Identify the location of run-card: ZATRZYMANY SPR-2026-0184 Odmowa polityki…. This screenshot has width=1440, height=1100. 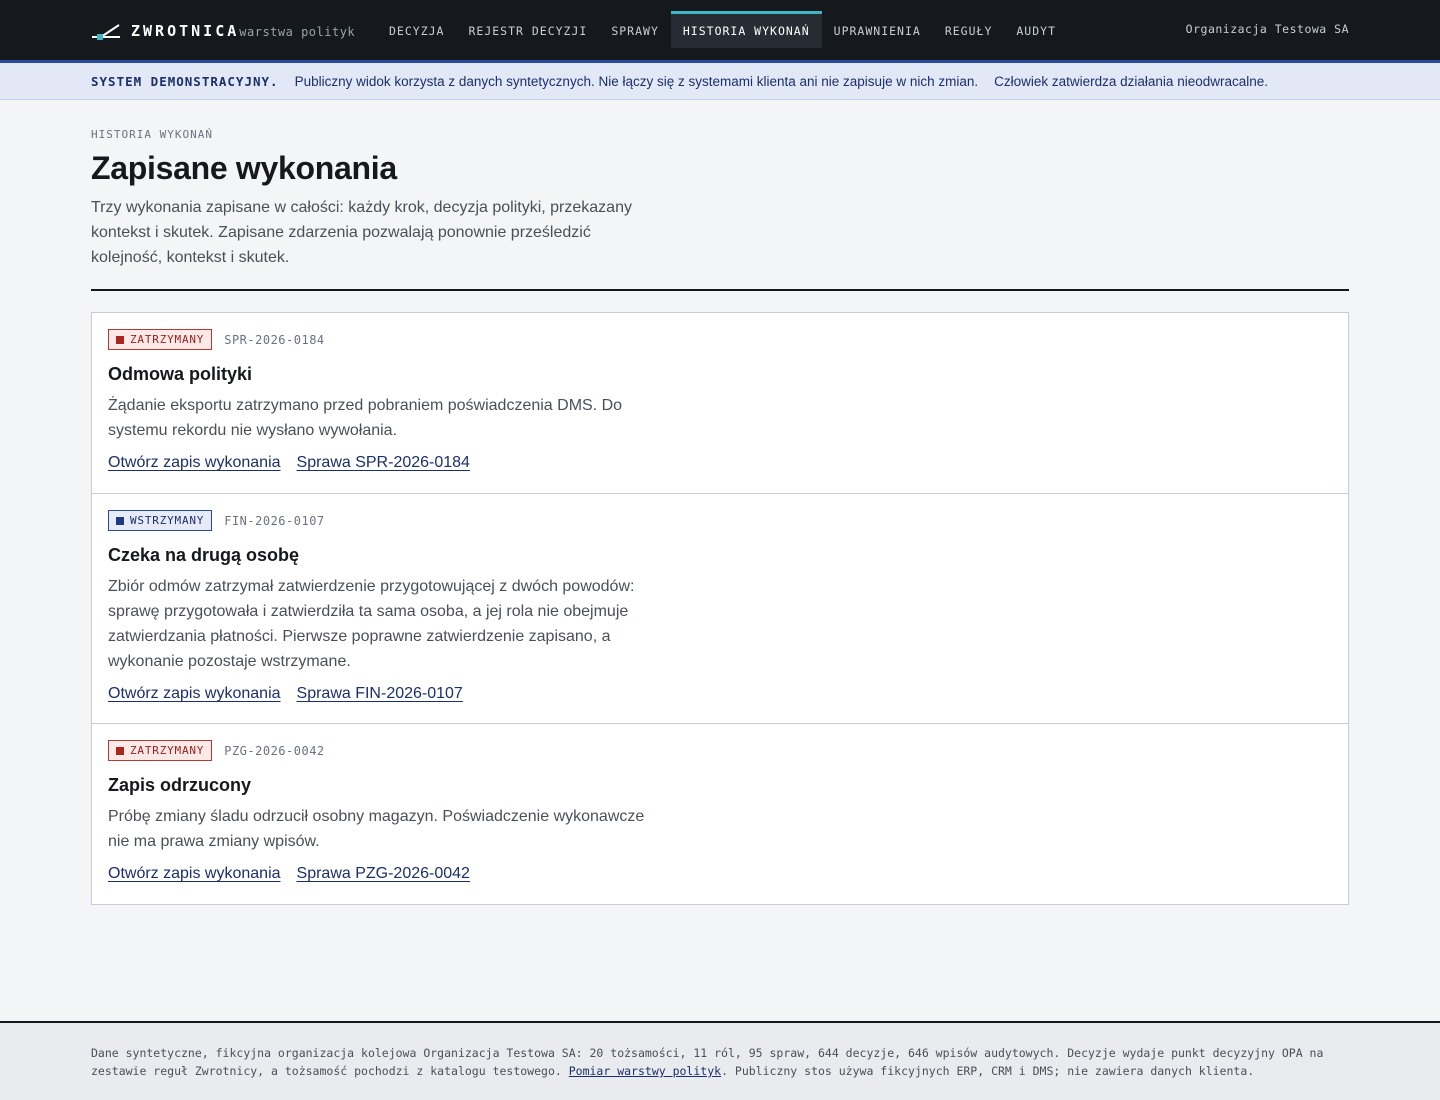
(720, 403).